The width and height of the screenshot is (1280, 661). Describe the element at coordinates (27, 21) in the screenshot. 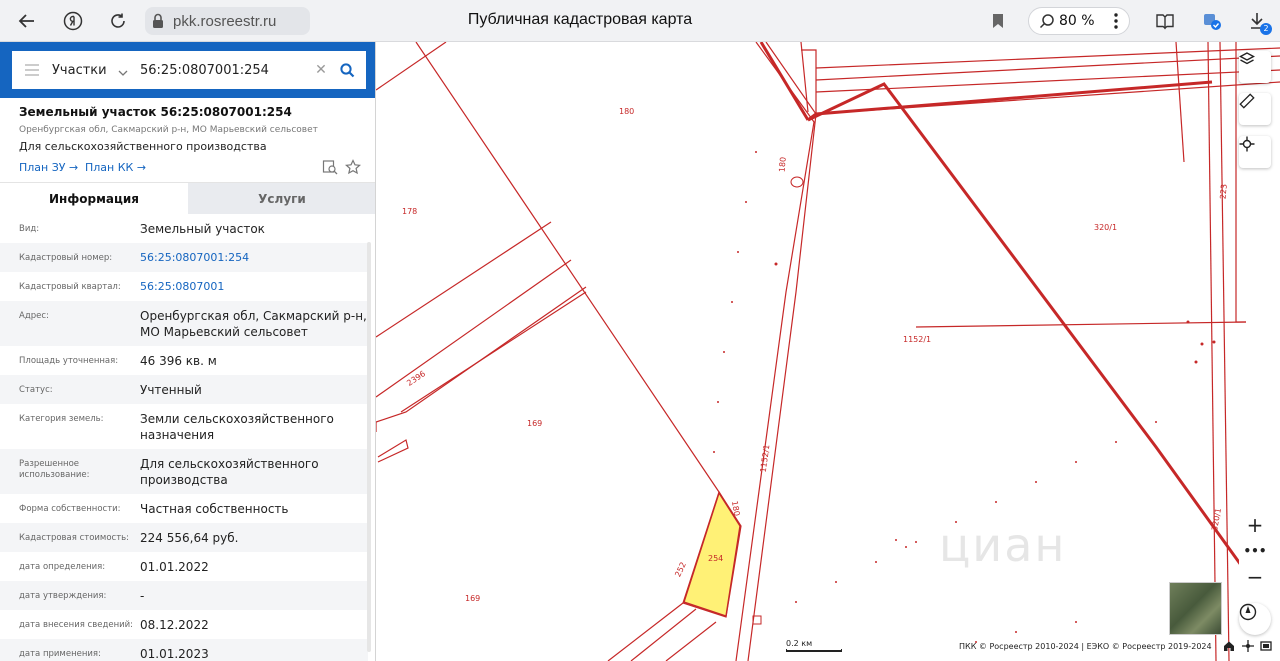

I see `back-arrow-icon` at that location.